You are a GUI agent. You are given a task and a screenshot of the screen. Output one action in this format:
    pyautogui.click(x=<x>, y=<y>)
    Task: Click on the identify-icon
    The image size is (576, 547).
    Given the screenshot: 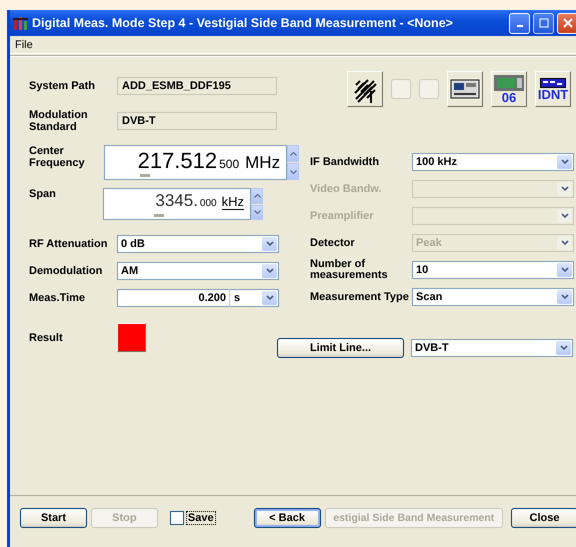 What is the action you would take?
    pyautogui.click(x=553, y=83)
    